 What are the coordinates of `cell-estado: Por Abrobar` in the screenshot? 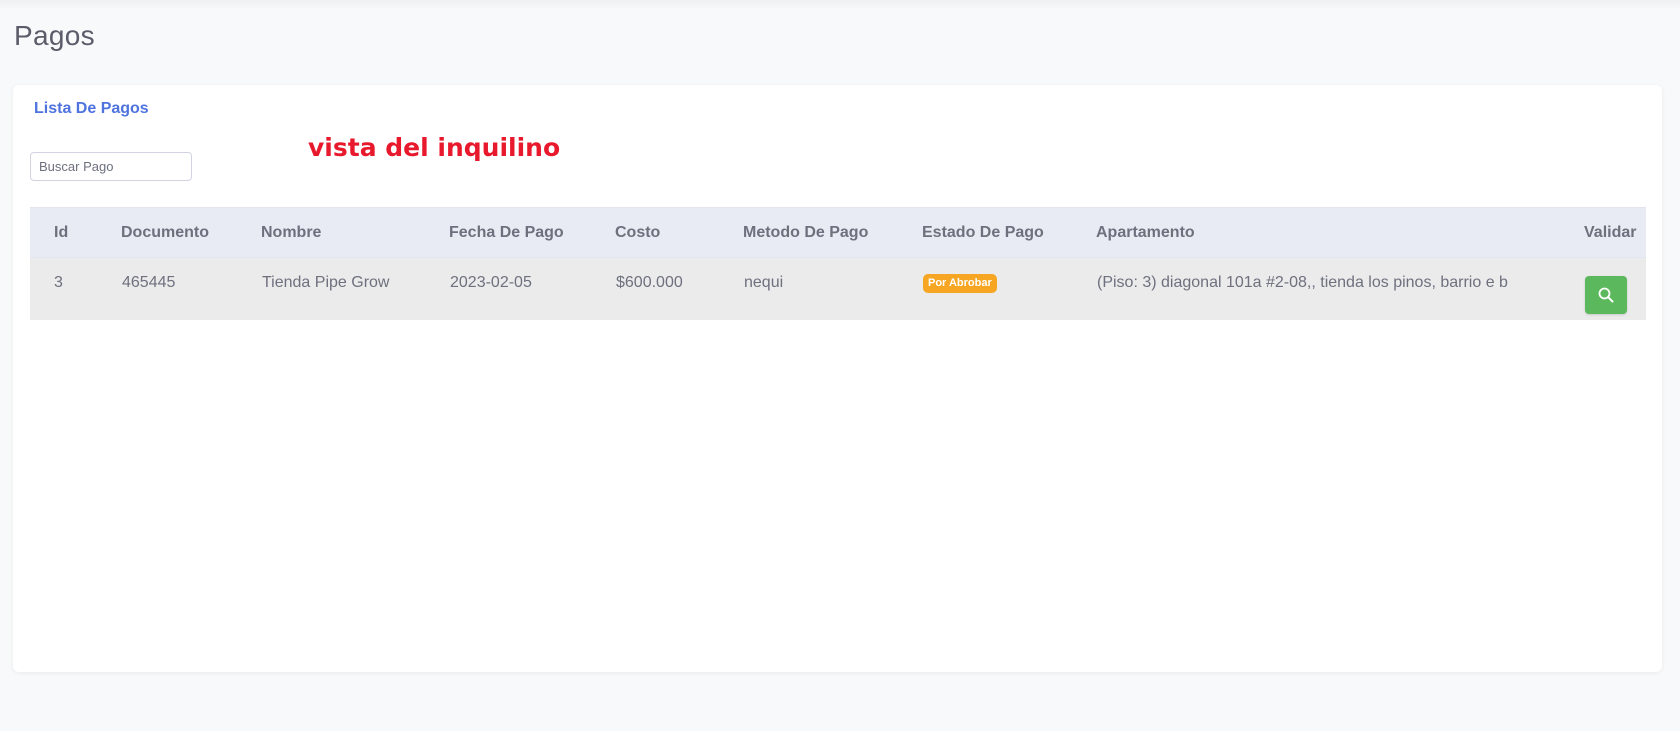 It's located at (1009, 289).